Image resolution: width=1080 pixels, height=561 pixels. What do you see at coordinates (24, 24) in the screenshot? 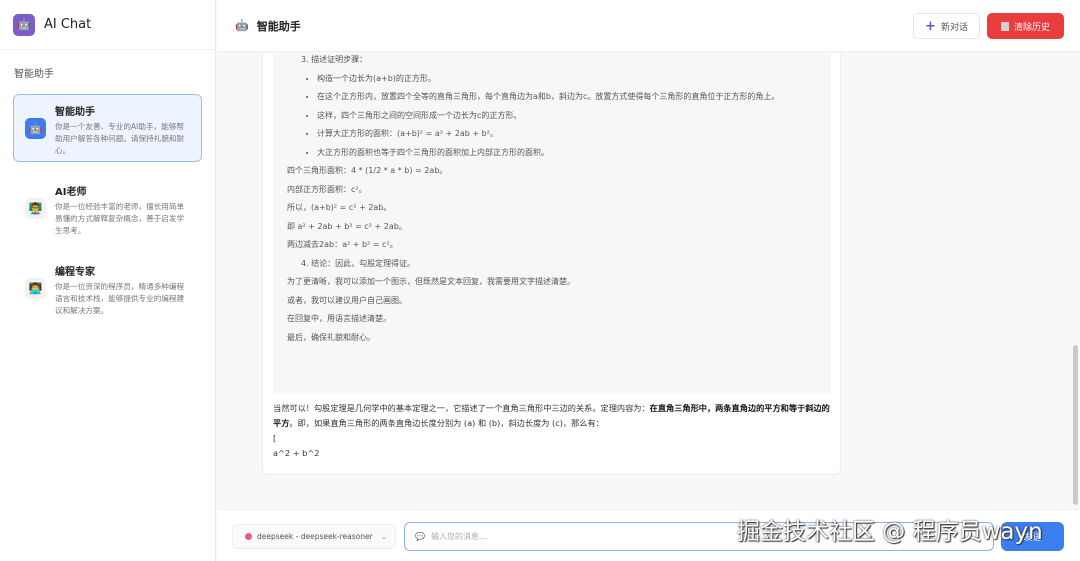
I see `robot-logo-icon: 🤖` at bounding box center [24, 24].